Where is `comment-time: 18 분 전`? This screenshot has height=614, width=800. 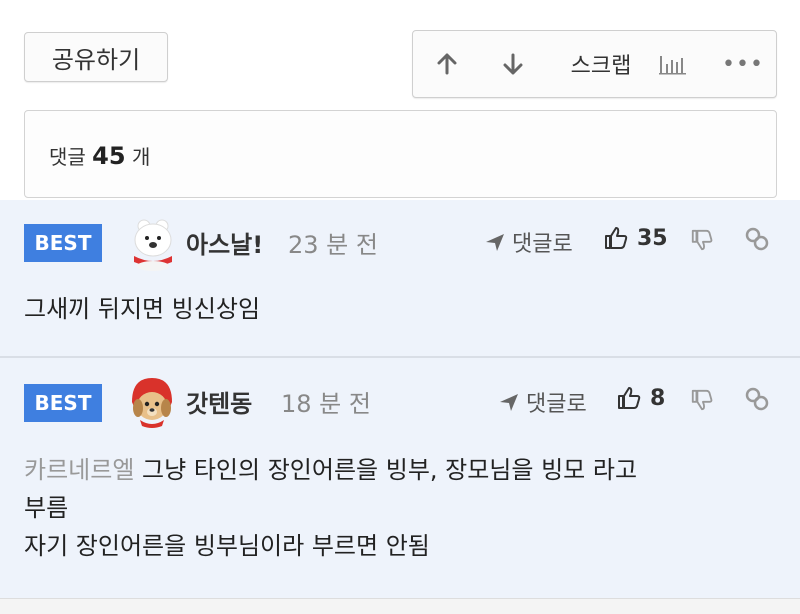
comment-time: 18 분 전 is located at coordinates (326, 404).